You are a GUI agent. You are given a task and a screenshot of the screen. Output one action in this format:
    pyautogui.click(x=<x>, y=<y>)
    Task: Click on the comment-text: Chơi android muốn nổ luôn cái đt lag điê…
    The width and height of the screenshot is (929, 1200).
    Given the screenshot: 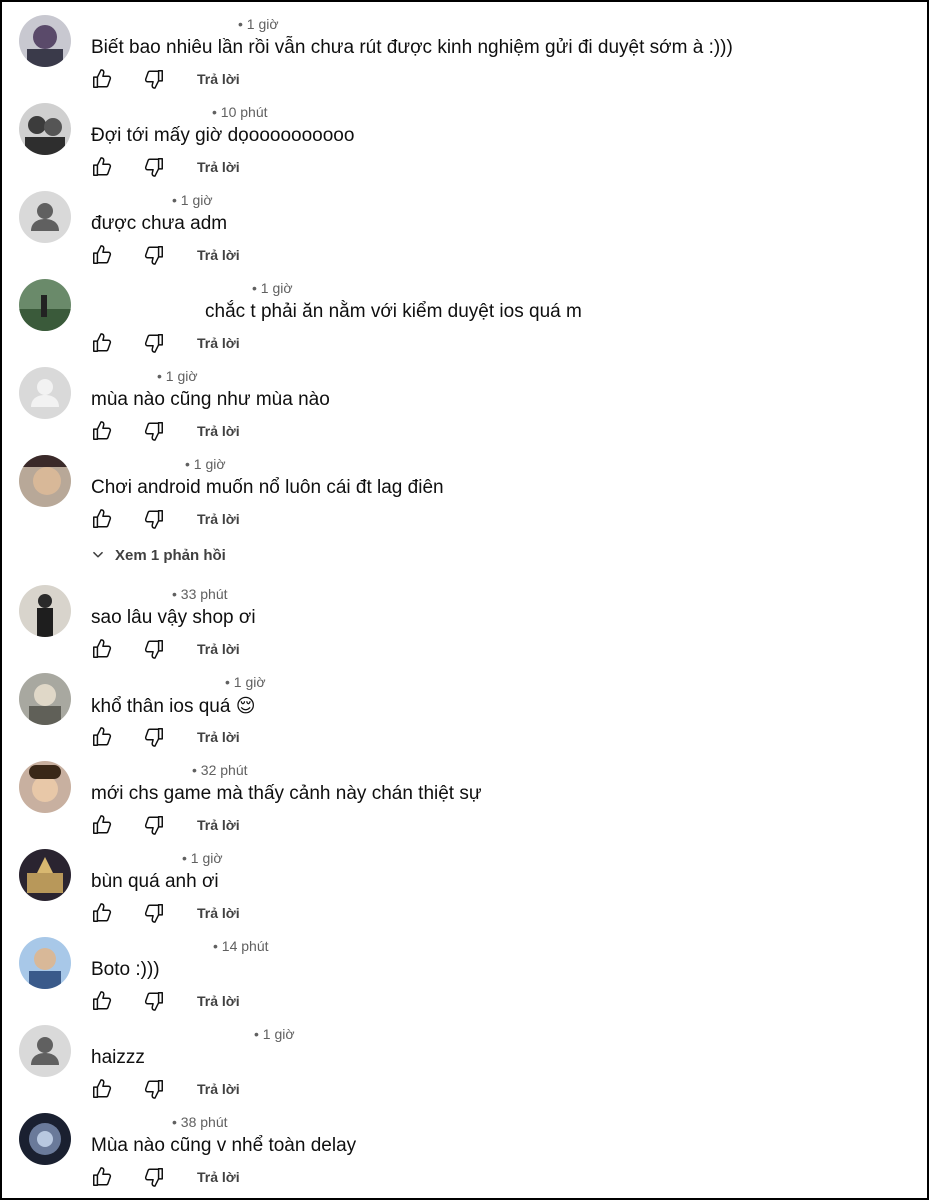 What is the action you would take?
    pyautogui.click(x=267, y=487)
    